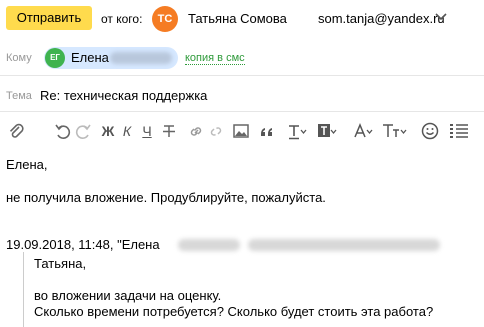  What do you see at coordinates (83, 131) in the screenshot?
I see `redo-icon` at bounding box center [83, 131].